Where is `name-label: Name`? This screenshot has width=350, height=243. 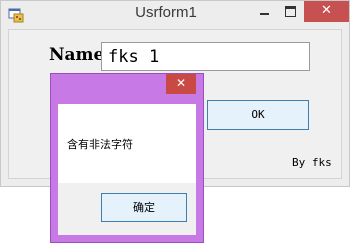 name-label: Name is located at coordinates (77, 55).